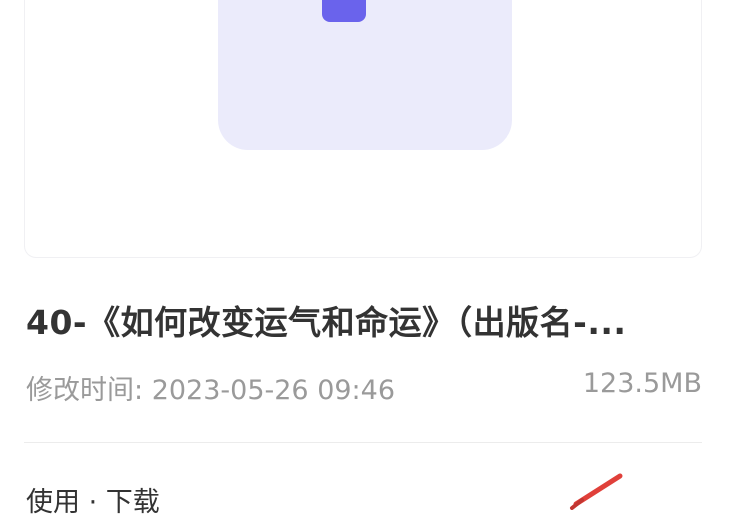 The image size is (750, 519). I want to click on modified-label: 修改时间:, so click(85, 390).